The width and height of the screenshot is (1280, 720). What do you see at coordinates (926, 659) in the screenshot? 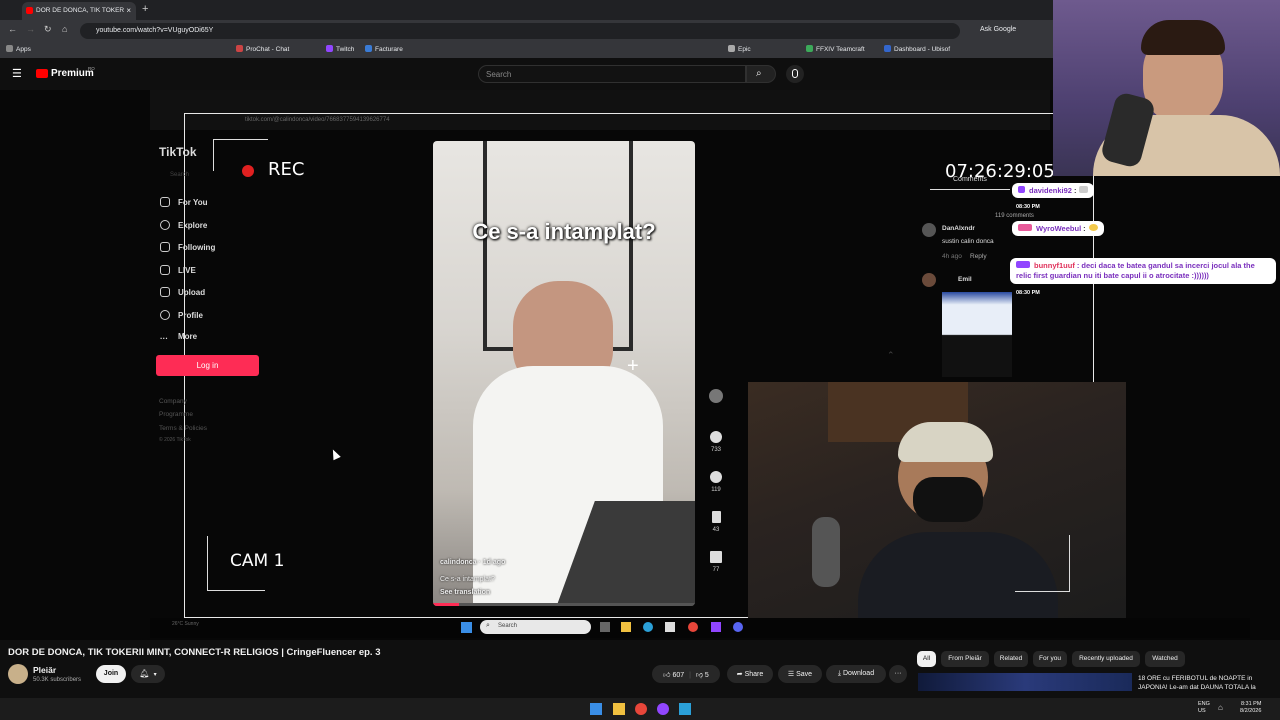
I see `chip-all: All` at bounding box center [926, 659].